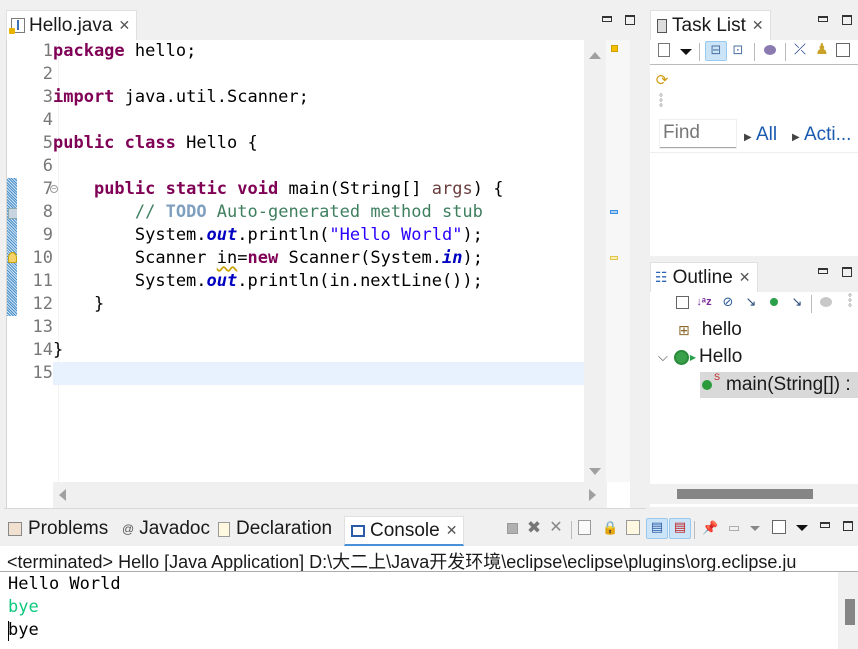 The width and height of the screenshot is (858, 649). What do you see at coordinates (419, 610) in the screenshot?
I see `console-output: Hello World bye bye` at bounding box center [419, 610].